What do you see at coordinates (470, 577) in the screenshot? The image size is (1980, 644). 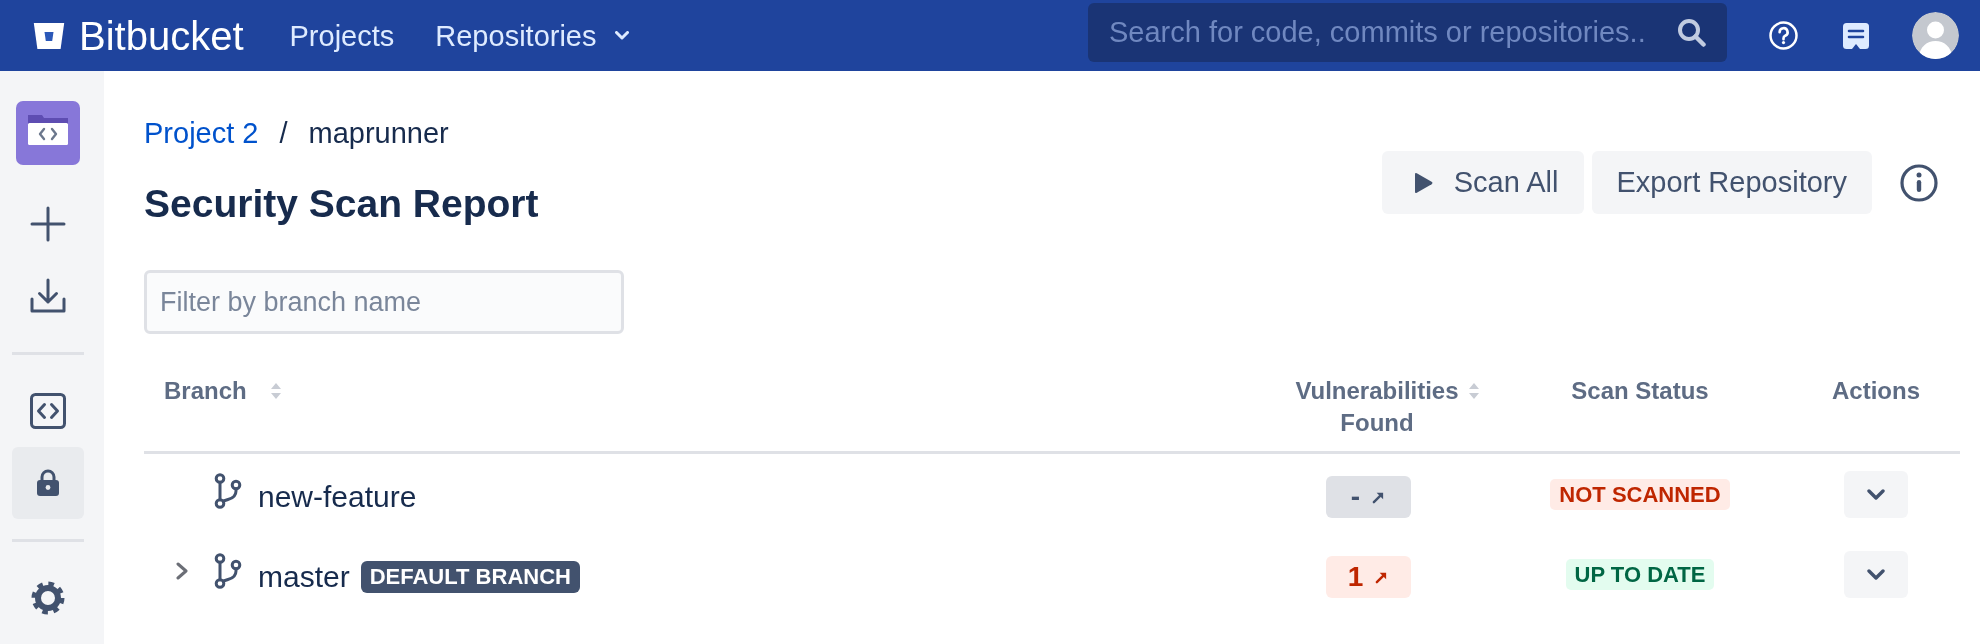 I see `branch-badge: DEFAULT BRANCH` at bounding box center [470, 577].